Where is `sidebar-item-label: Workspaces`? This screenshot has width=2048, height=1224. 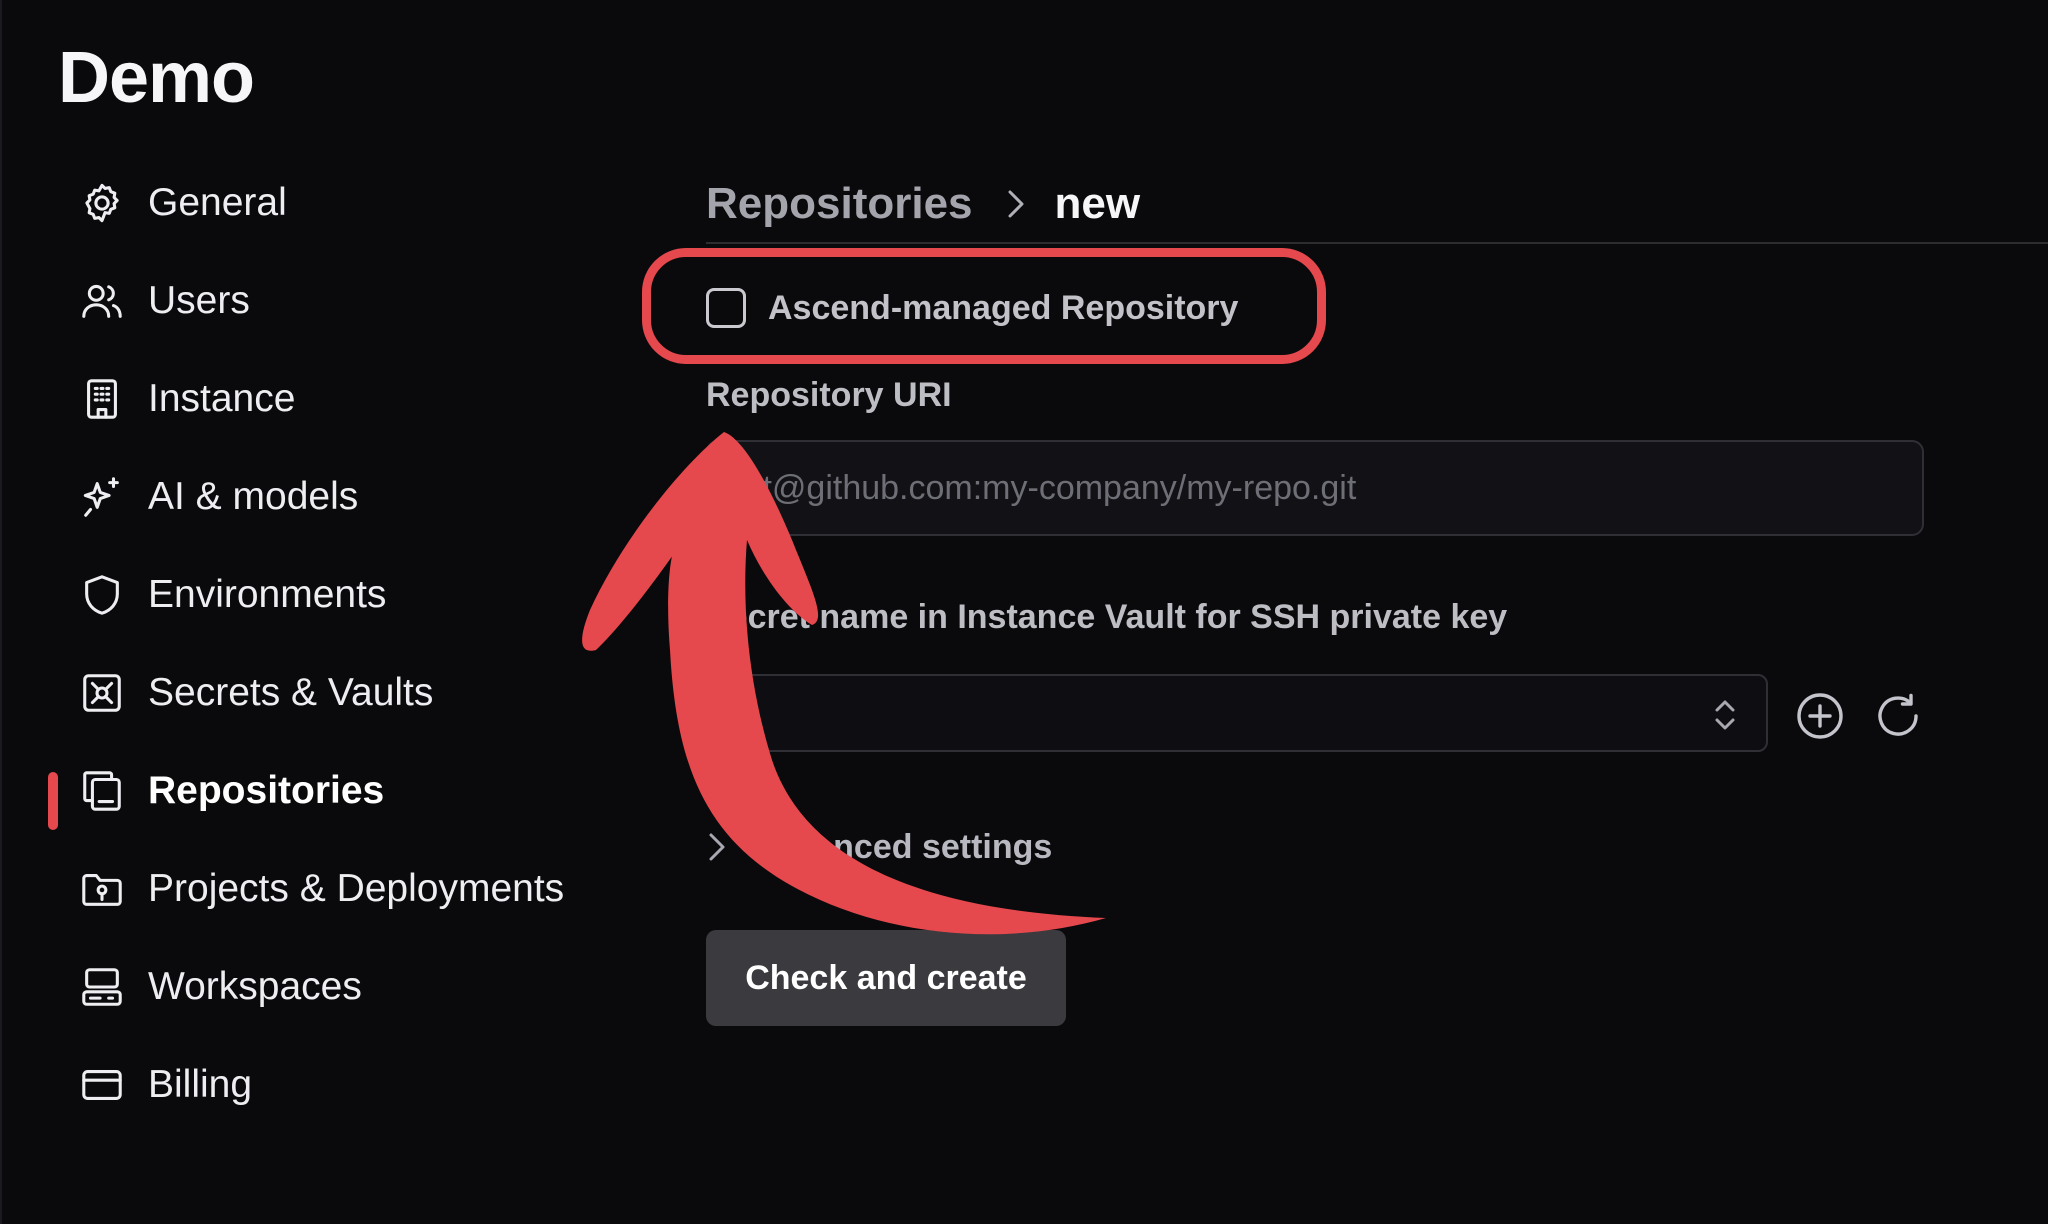 sidebar-item-label: Workspaces is located at coordinates (255, 986).